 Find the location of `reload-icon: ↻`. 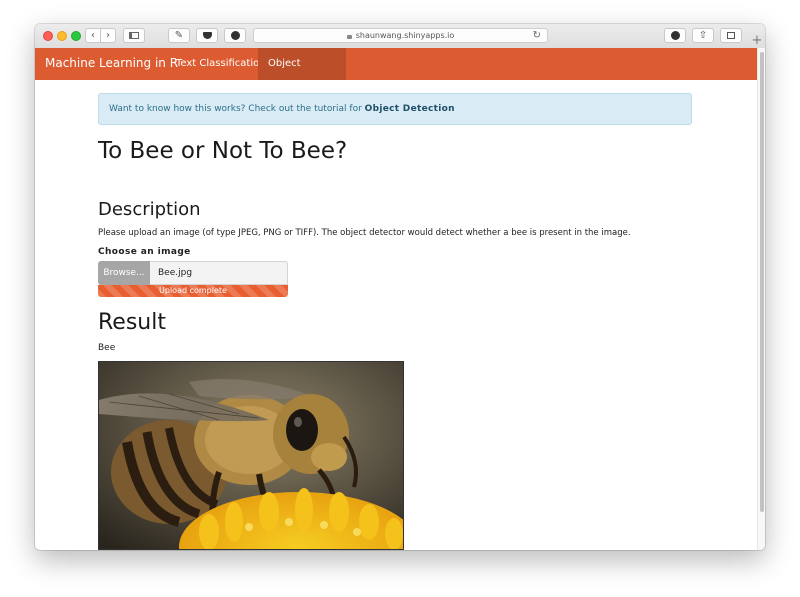

reload-icon: ↻ is located at coordinates (537, 35).